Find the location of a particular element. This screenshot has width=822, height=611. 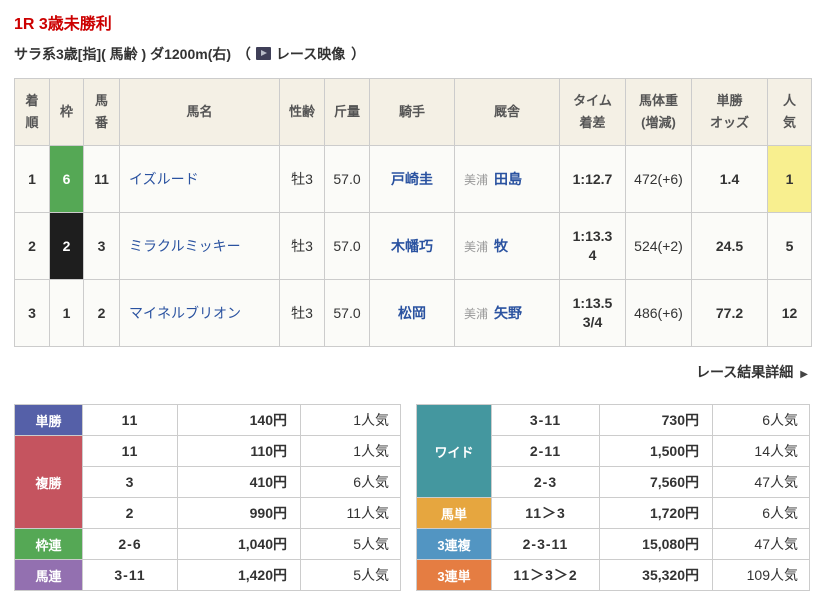

payout-combination: 2-6 is located at coordinates (130, 544).